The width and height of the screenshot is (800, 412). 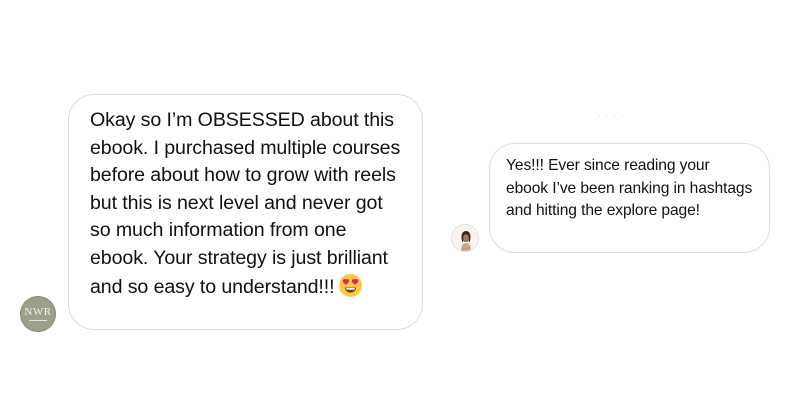 I want to click on avatar-initials: NWR, so click(x=38, y=312).